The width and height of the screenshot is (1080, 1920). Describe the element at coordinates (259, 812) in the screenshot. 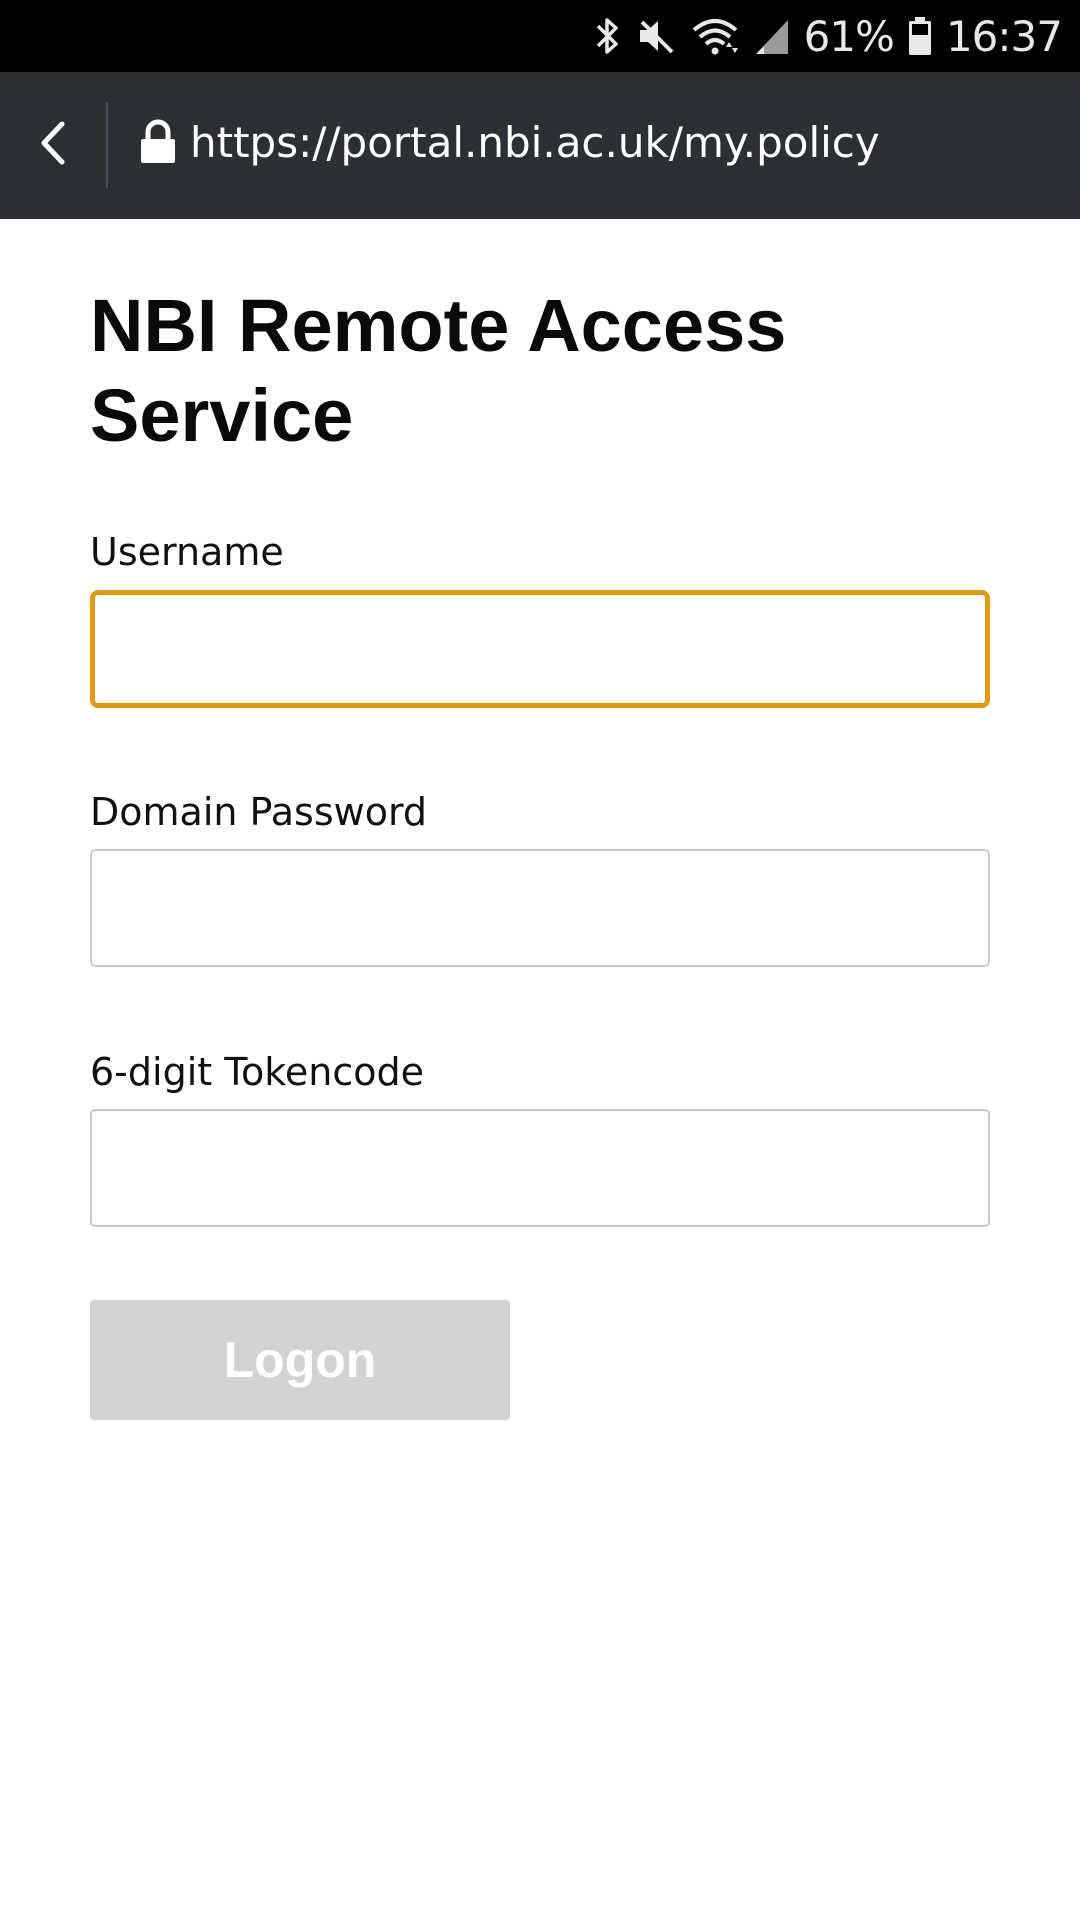

I see `password-label: Domain Password` at that location.